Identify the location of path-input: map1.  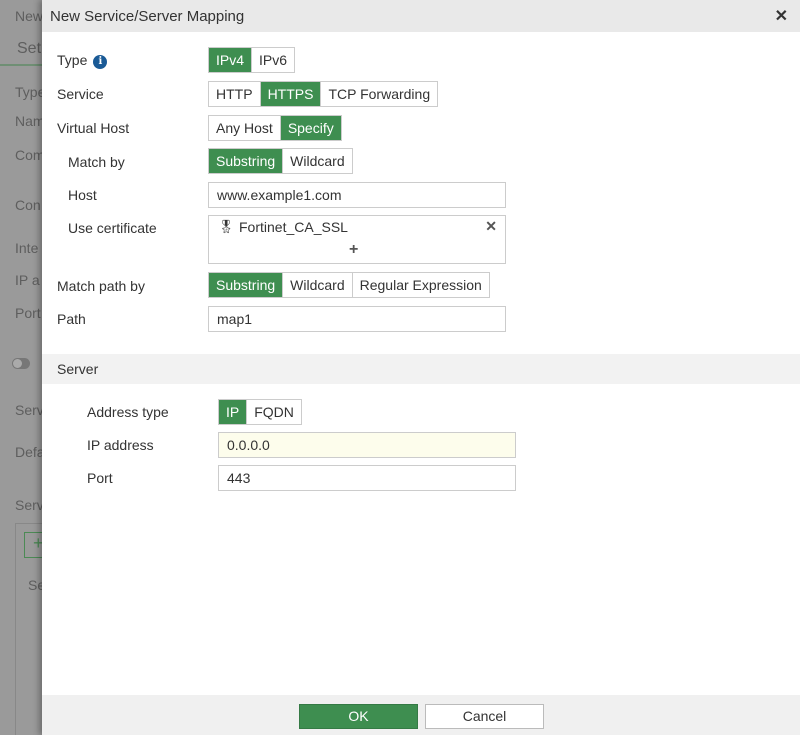
(357, 319).